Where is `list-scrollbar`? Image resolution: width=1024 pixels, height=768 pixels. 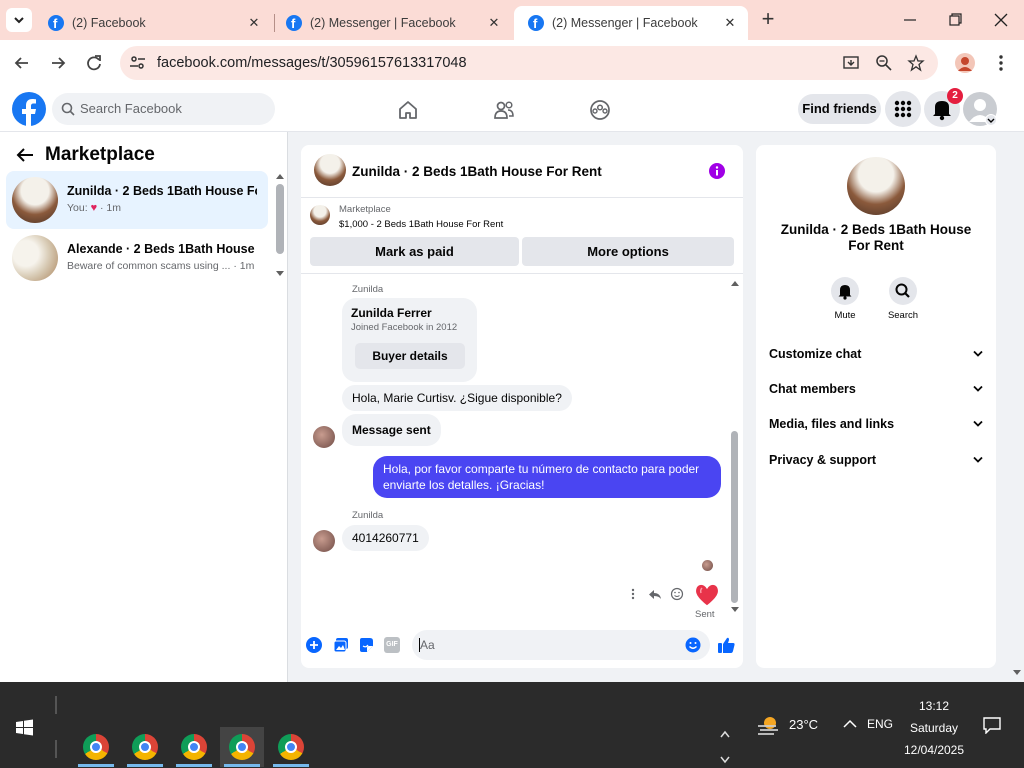 list-scrollbar is located at coordinates (280, 225).